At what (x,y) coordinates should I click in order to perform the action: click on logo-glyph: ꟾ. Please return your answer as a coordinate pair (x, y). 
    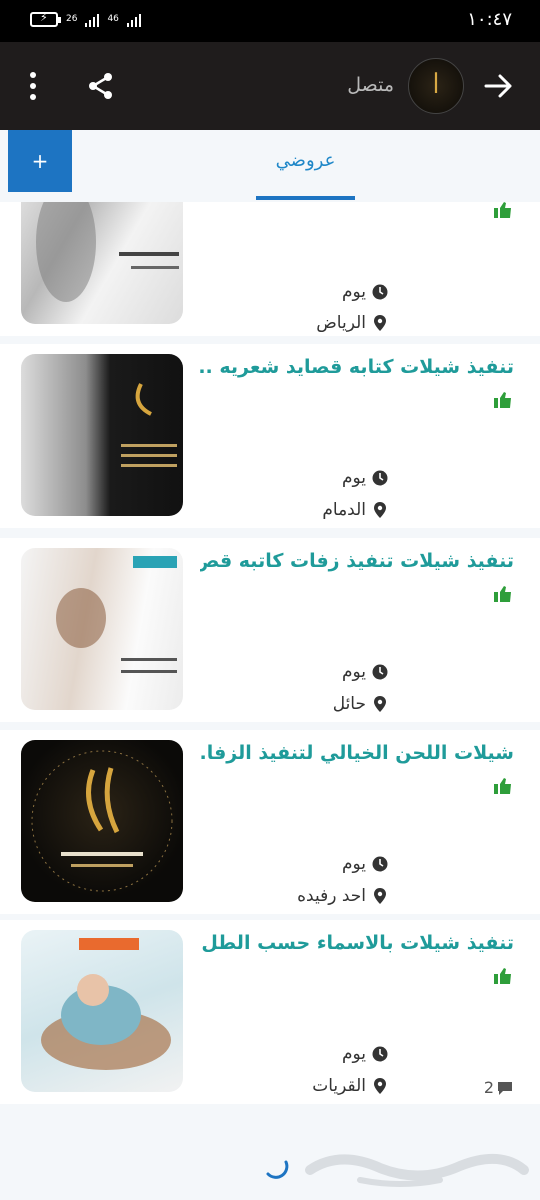
    Looking at the image, I should click on (436, 86).